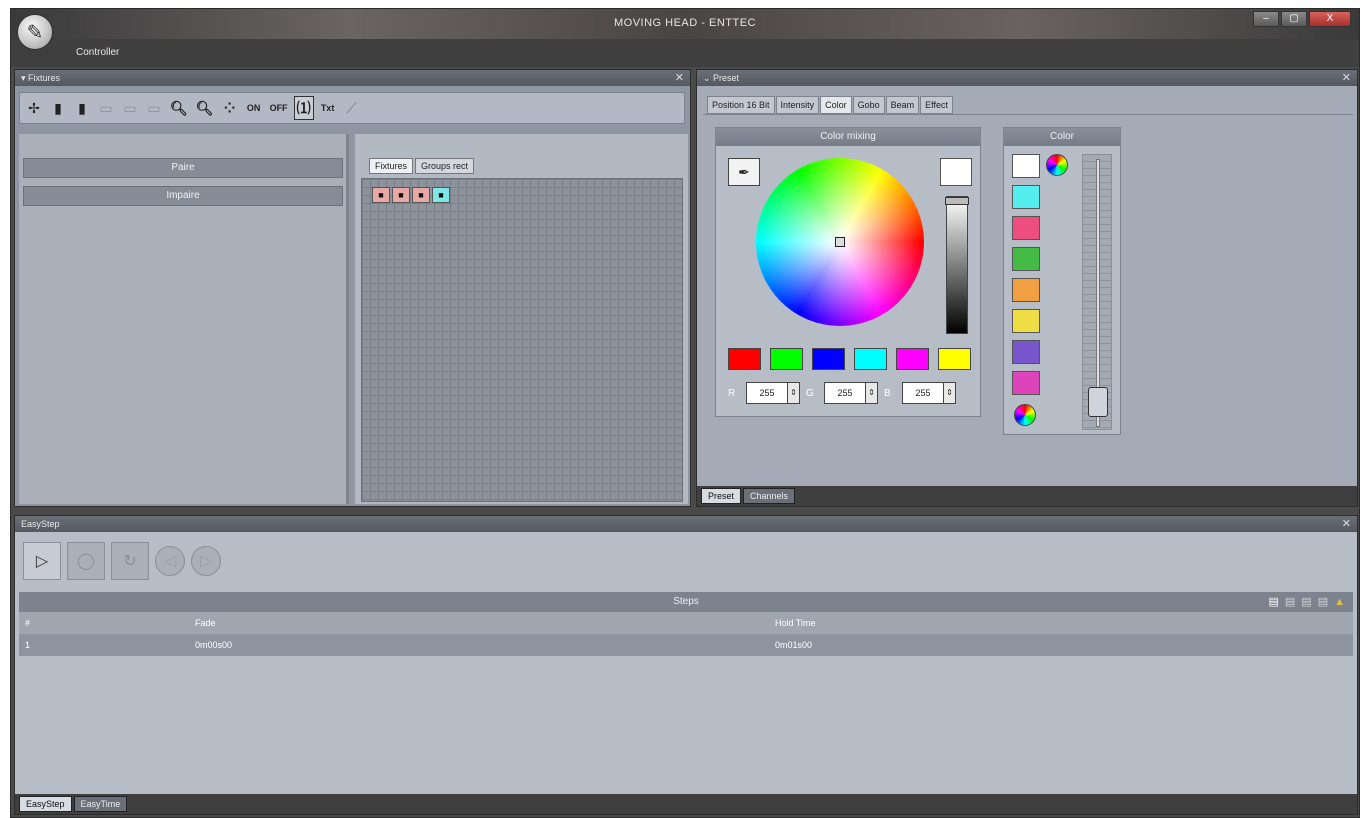 Image resolution: width=1366 pixels, height=818 pixels. What do you see at coordinates (328, 108) in the screenshot?
I see `txt-button: Txt` at bounding box center [328, 108].